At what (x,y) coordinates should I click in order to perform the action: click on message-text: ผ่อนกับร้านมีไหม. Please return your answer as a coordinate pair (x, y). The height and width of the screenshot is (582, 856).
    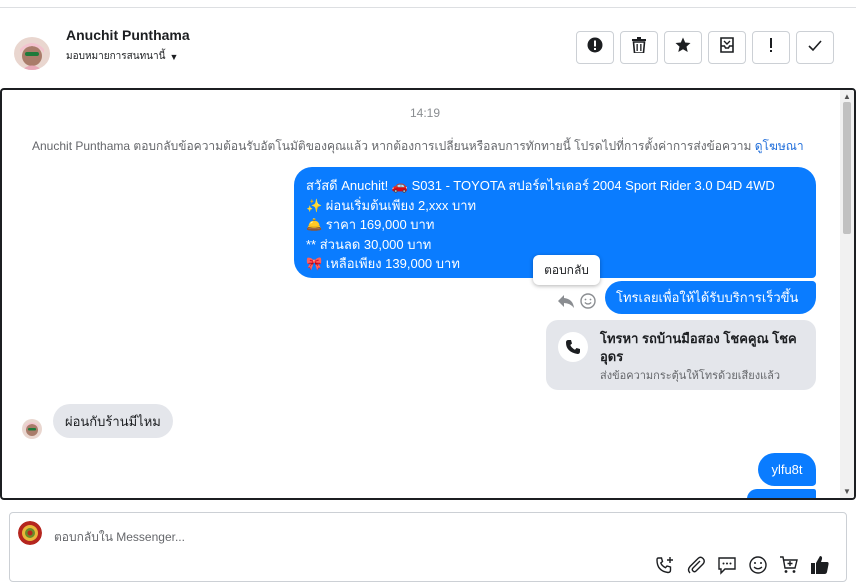
    Looking at the image, I should click on (113, 421).